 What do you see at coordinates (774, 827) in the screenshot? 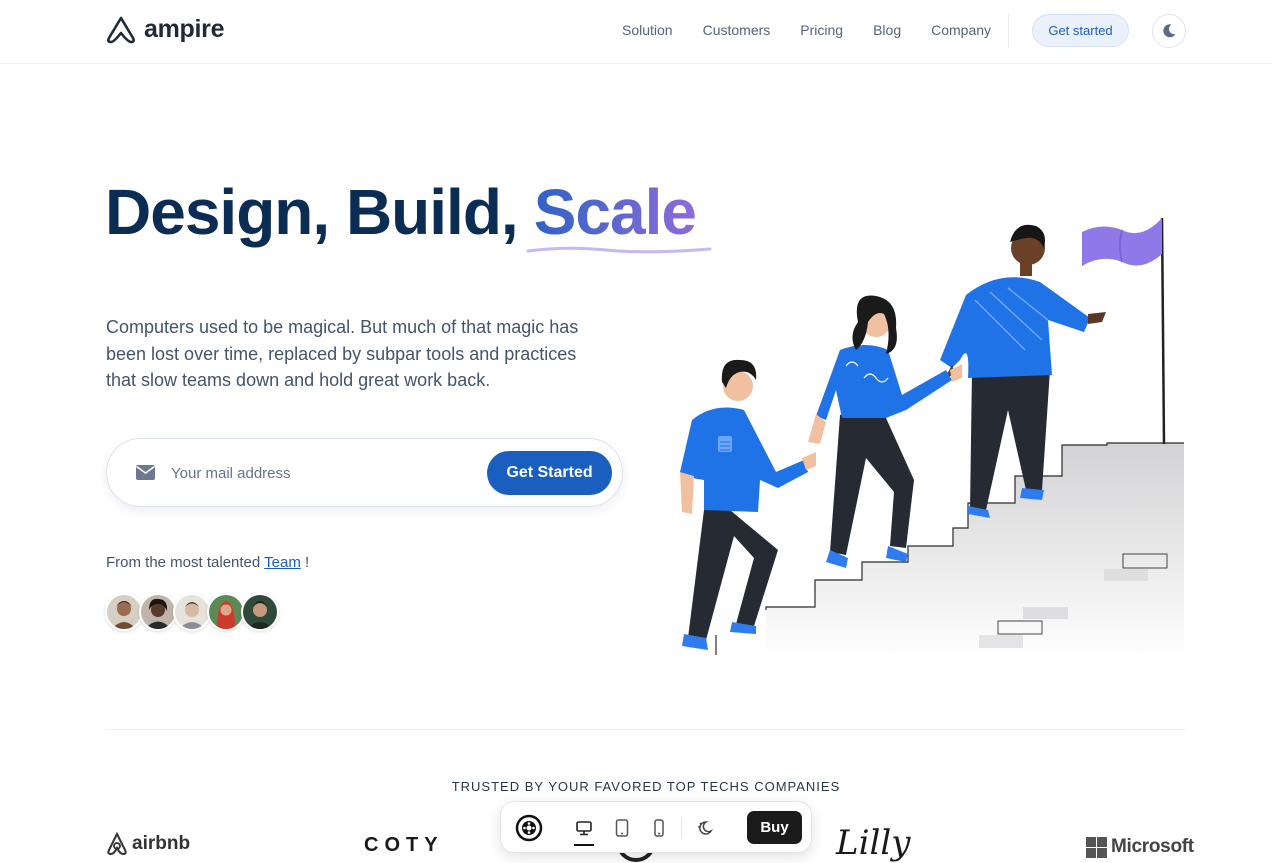
I see `buy-button: Buy` at bounding box center [774, 827].